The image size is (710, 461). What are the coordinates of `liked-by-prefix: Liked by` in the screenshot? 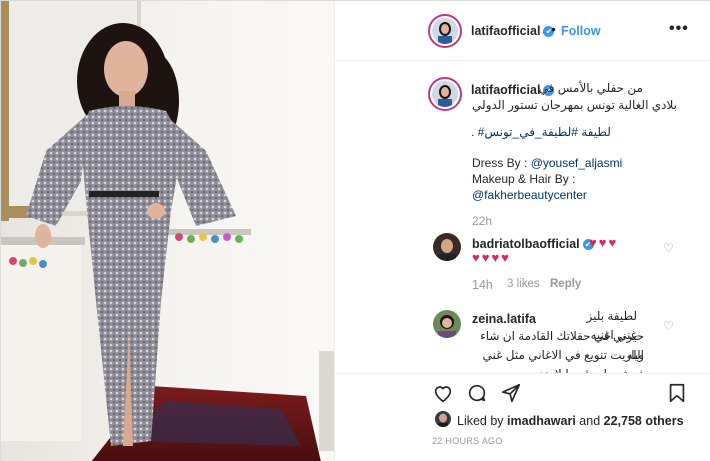 It's located at (482, 421).